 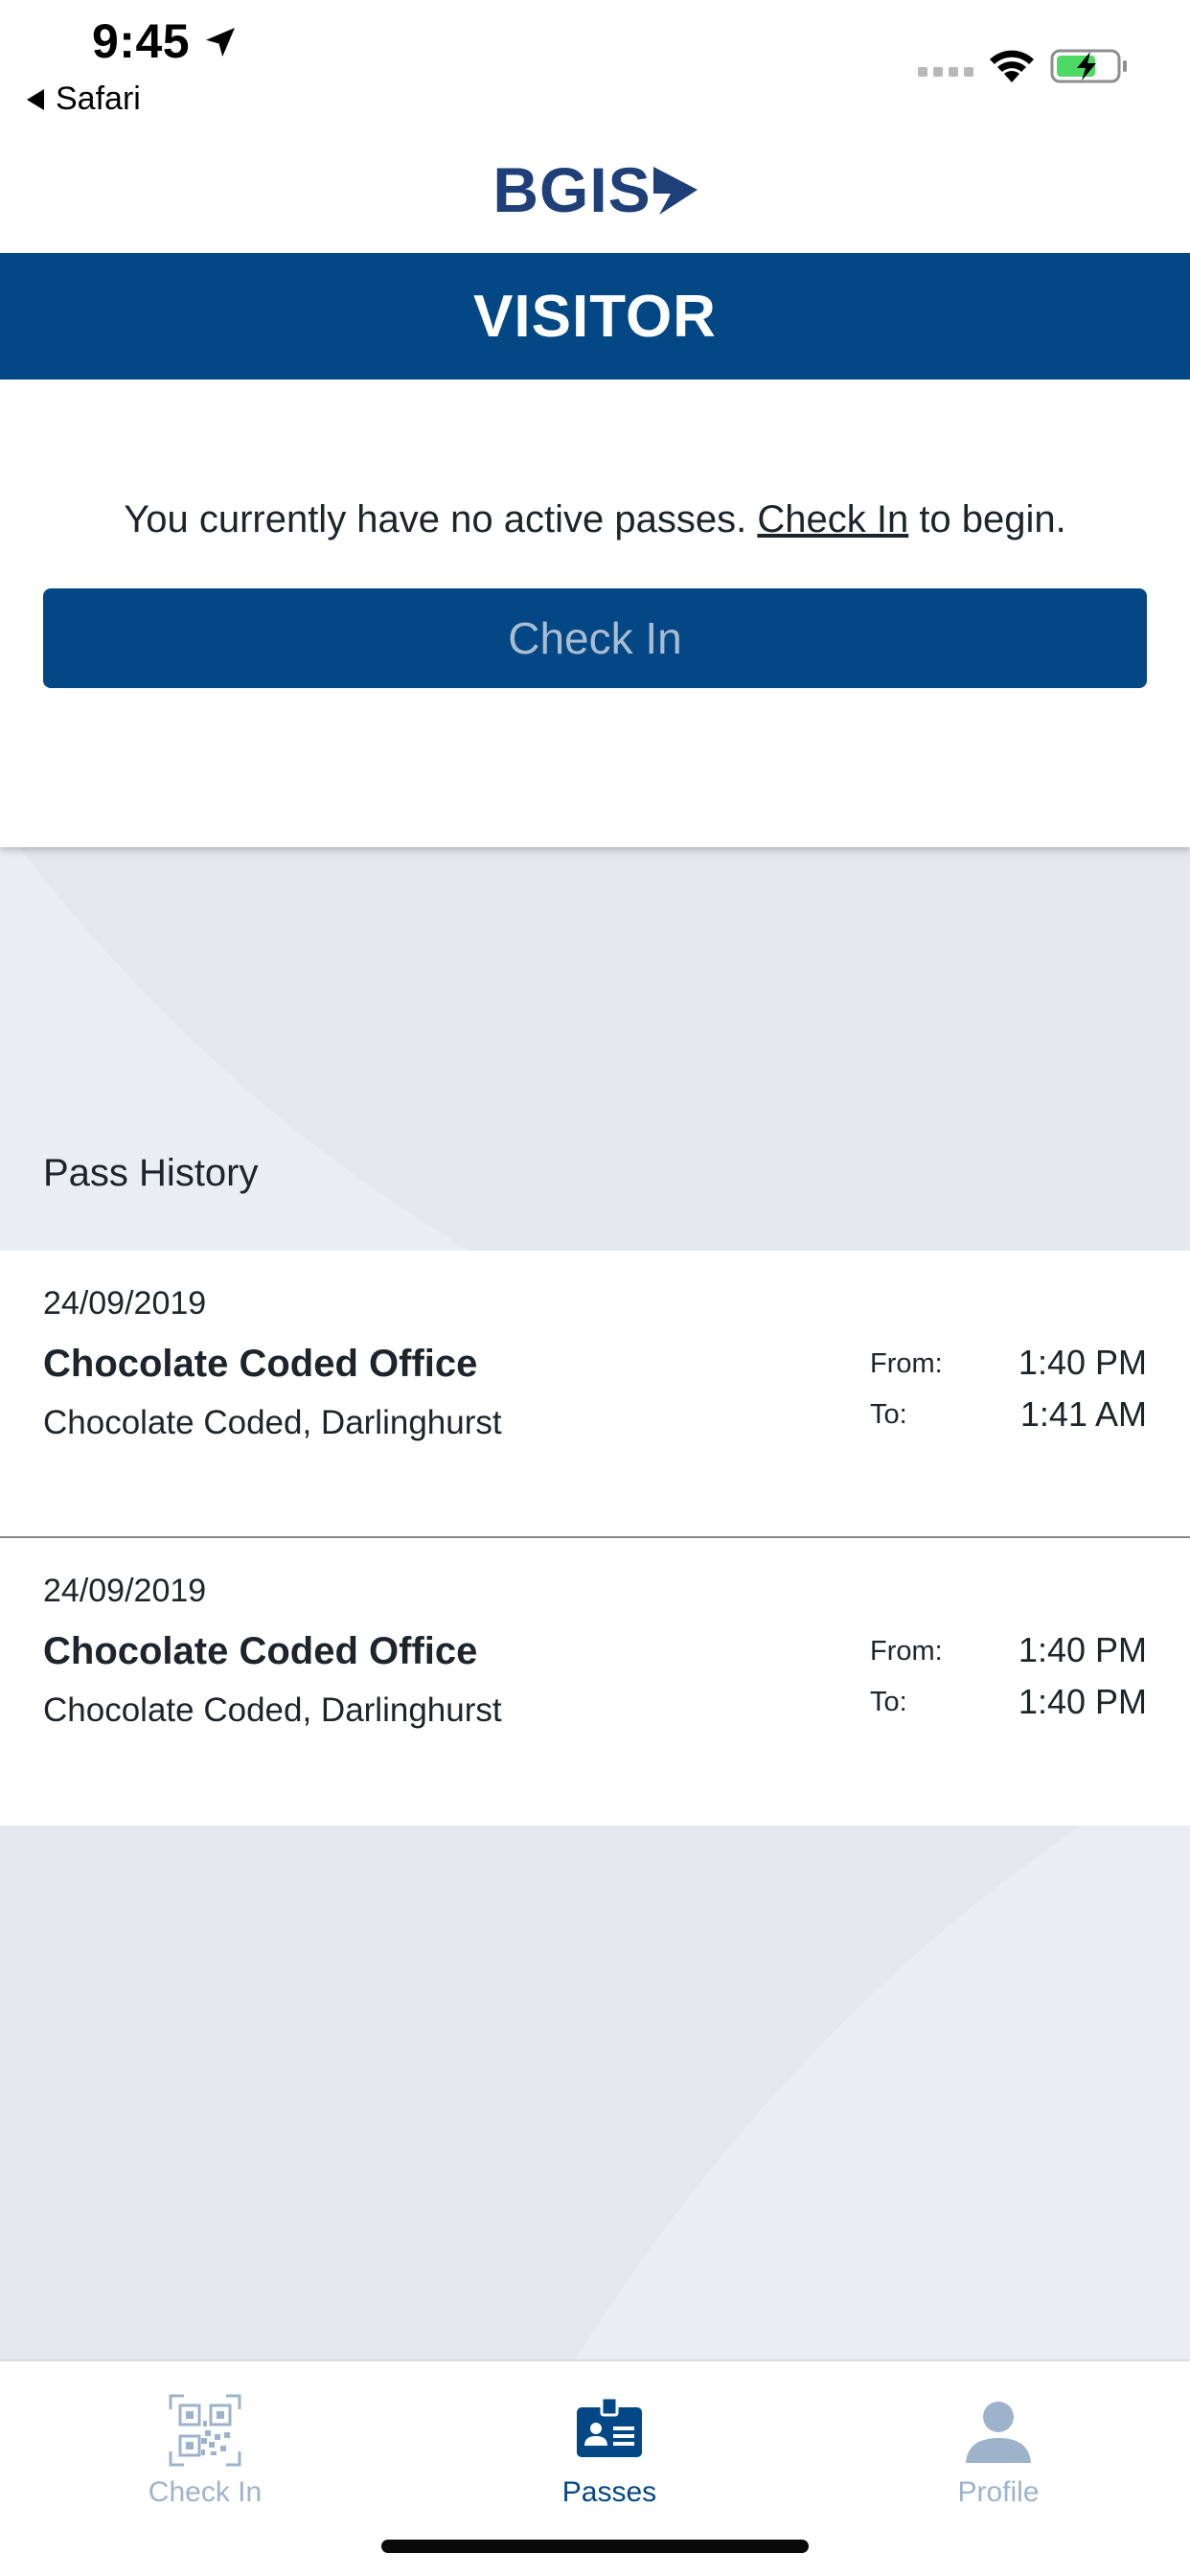 I want to click on tab-profile: Profile, so click(x=999, y=2447).